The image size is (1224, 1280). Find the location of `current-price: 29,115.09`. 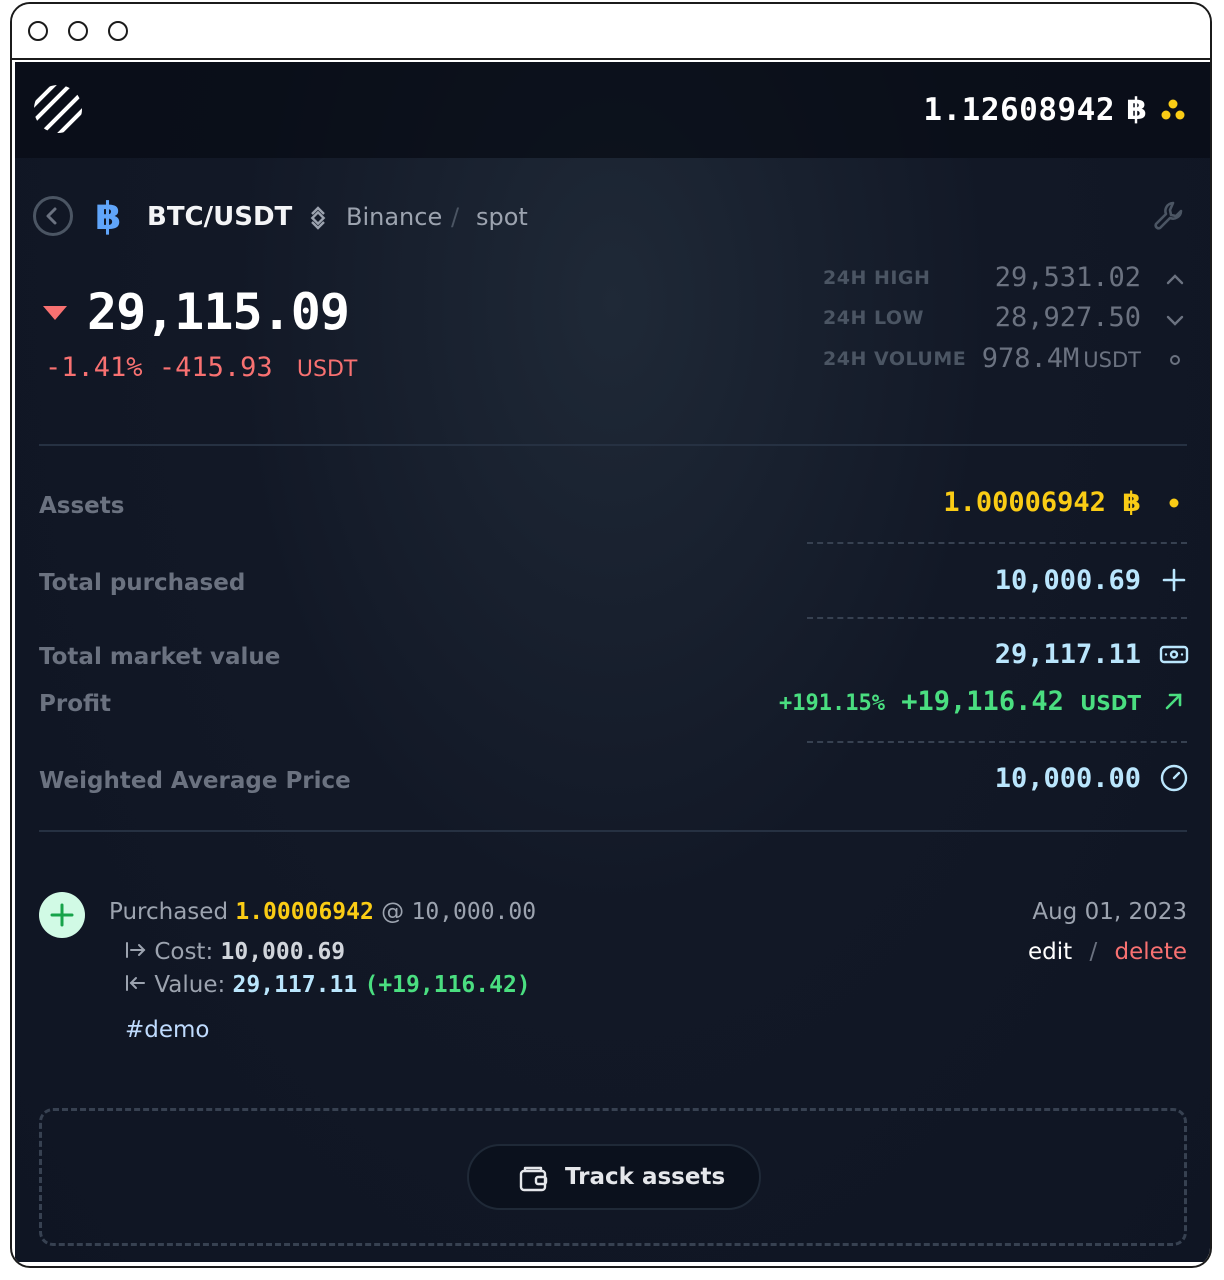

current-price: 29,115.09 is located at coordinates (218, 312).